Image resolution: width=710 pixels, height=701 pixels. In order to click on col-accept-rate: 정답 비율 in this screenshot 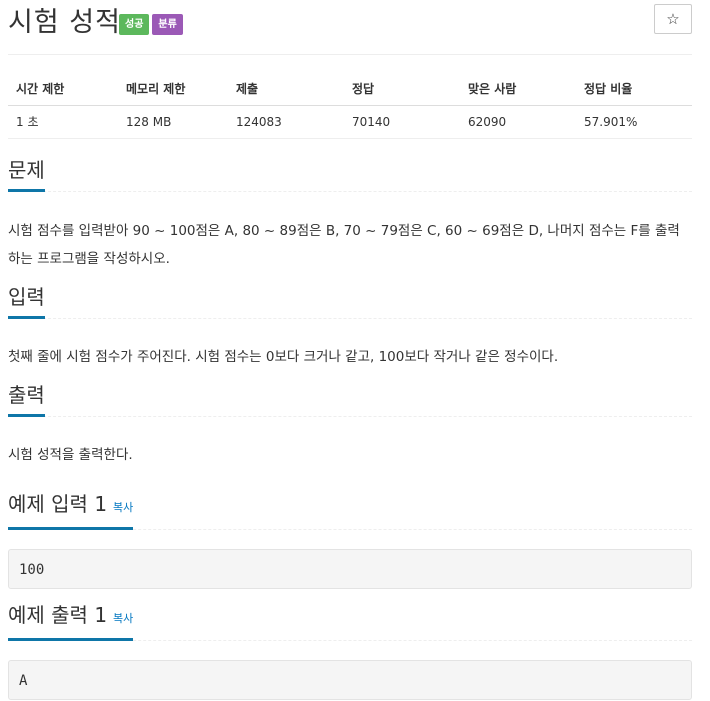, I will do `click(634, 89)`.